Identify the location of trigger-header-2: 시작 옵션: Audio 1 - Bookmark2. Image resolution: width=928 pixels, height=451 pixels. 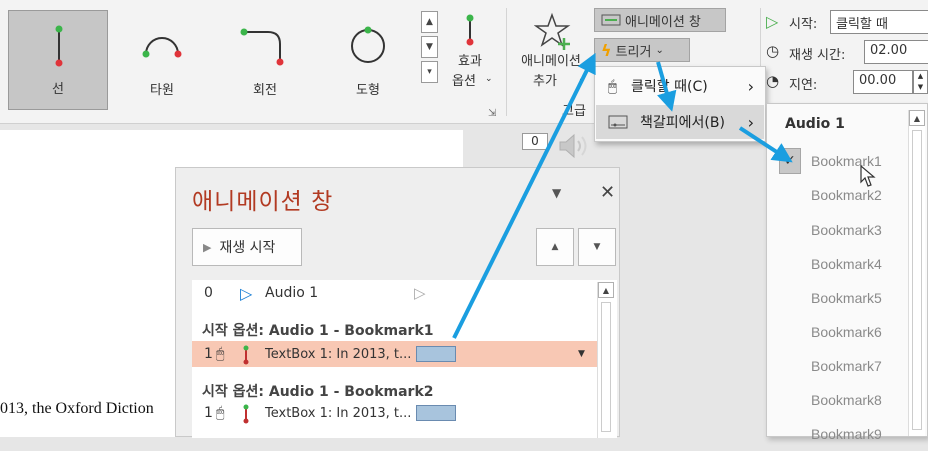
(318, 392).